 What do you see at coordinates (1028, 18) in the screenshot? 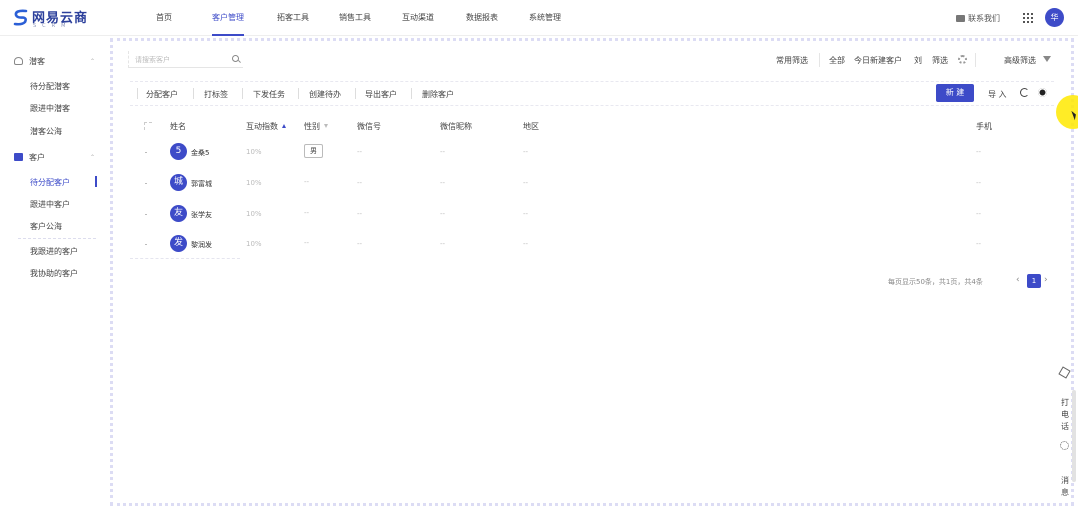
I see `app-grid-icon` at bounding box center [1028, 18].